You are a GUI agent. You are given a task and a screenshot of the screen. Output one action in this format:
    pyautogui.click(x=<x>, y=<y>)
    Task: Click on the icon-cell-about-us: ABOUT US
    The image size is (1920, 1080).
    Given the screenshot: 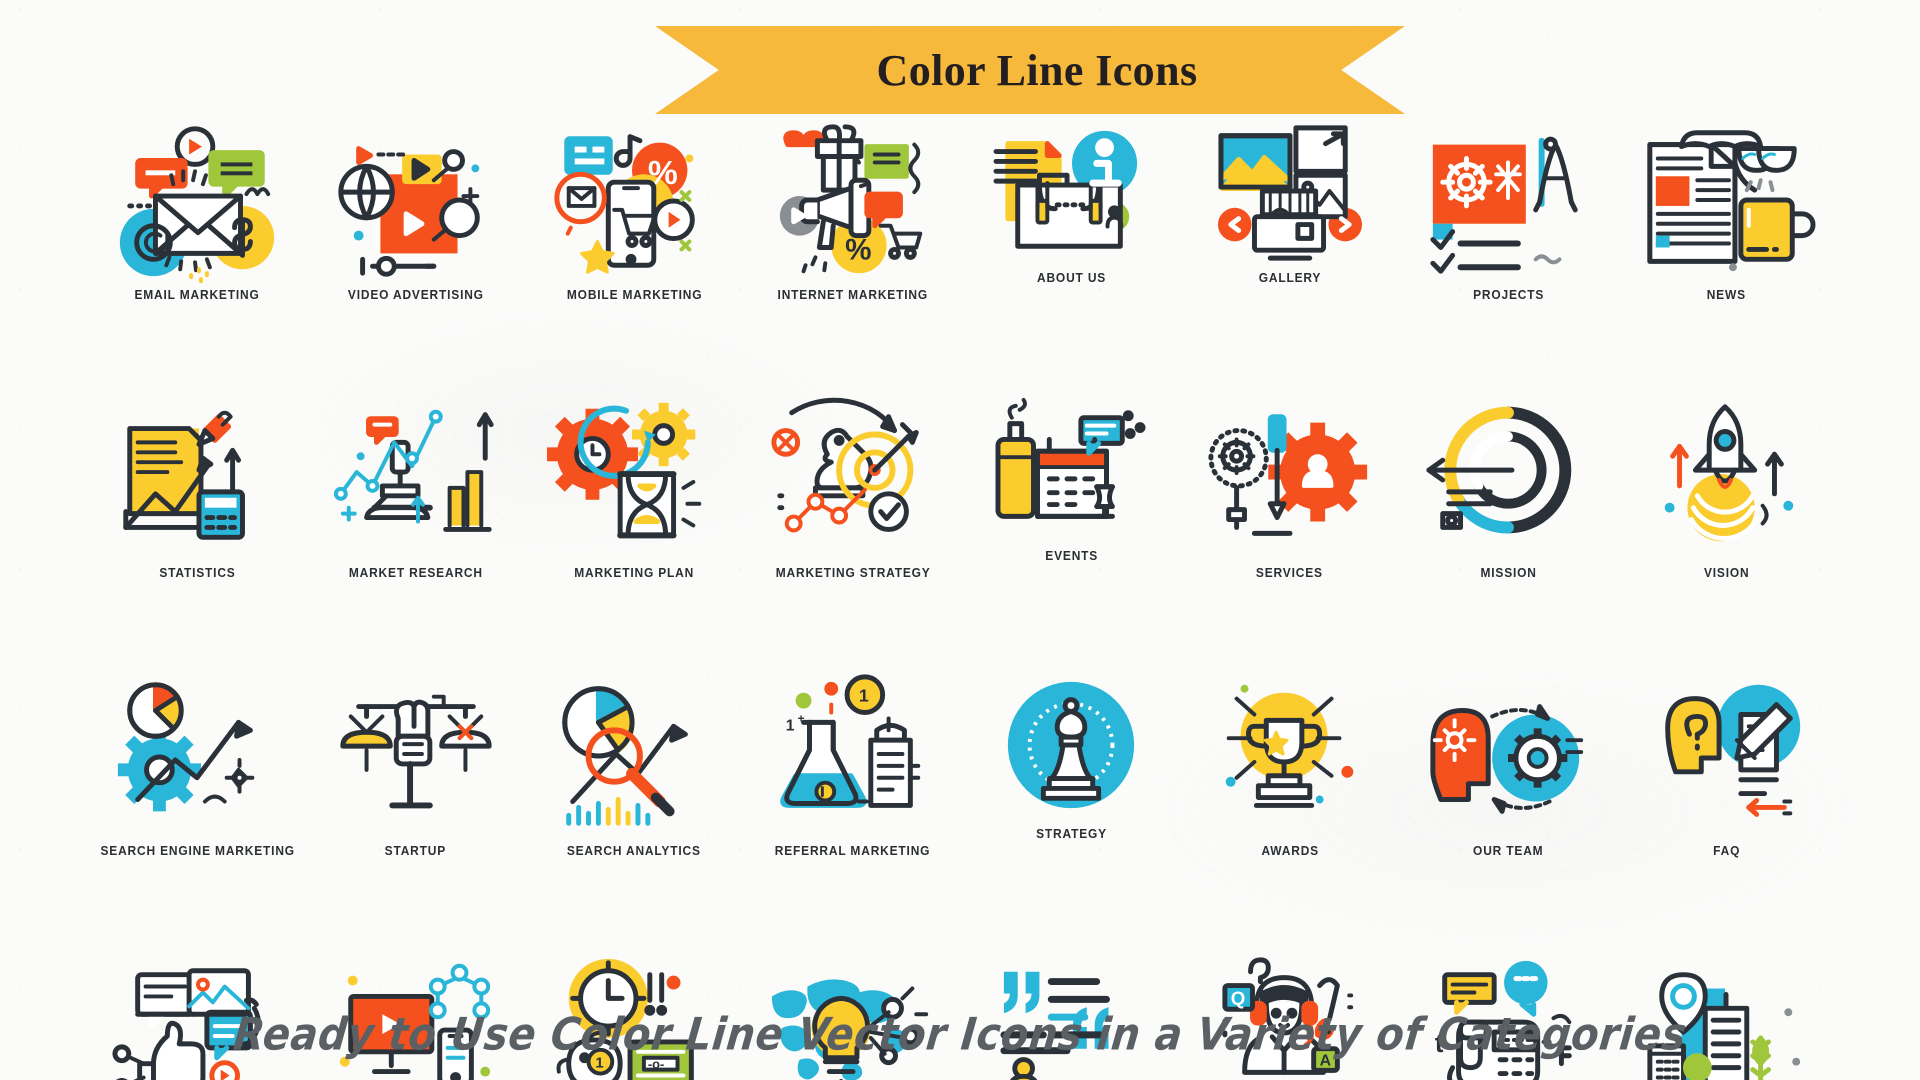 What is the action you would take?
    pyautogui.click(x=1071, y=223)
    